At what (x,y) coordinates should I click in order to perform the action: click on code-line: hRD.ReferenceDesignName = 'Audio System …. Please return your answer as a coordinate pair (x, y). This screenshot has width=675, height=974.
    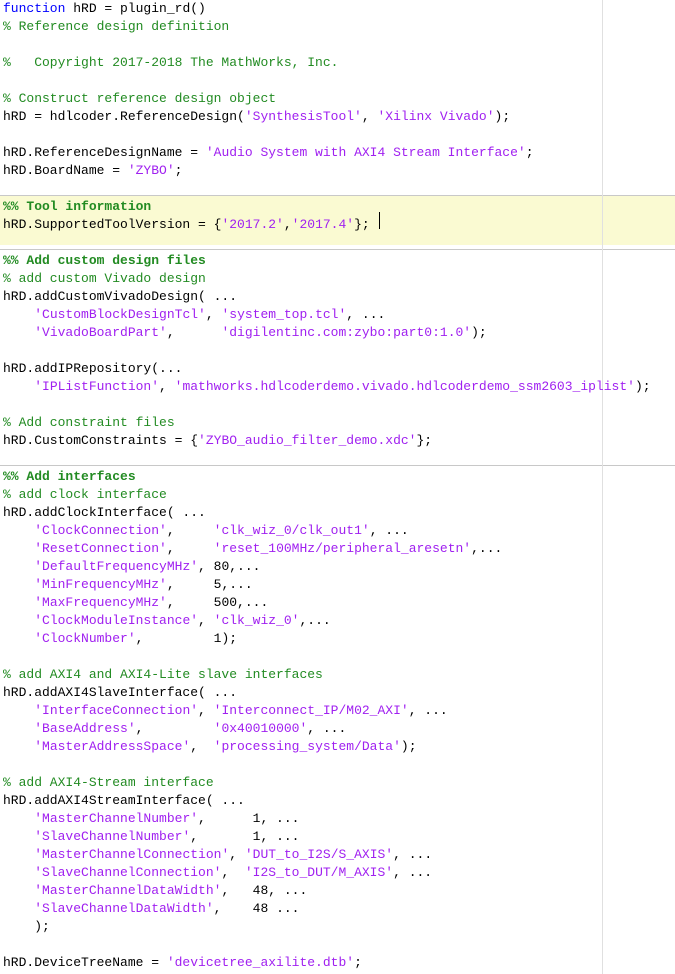
    Looking at the image, I should click on (268, 153).